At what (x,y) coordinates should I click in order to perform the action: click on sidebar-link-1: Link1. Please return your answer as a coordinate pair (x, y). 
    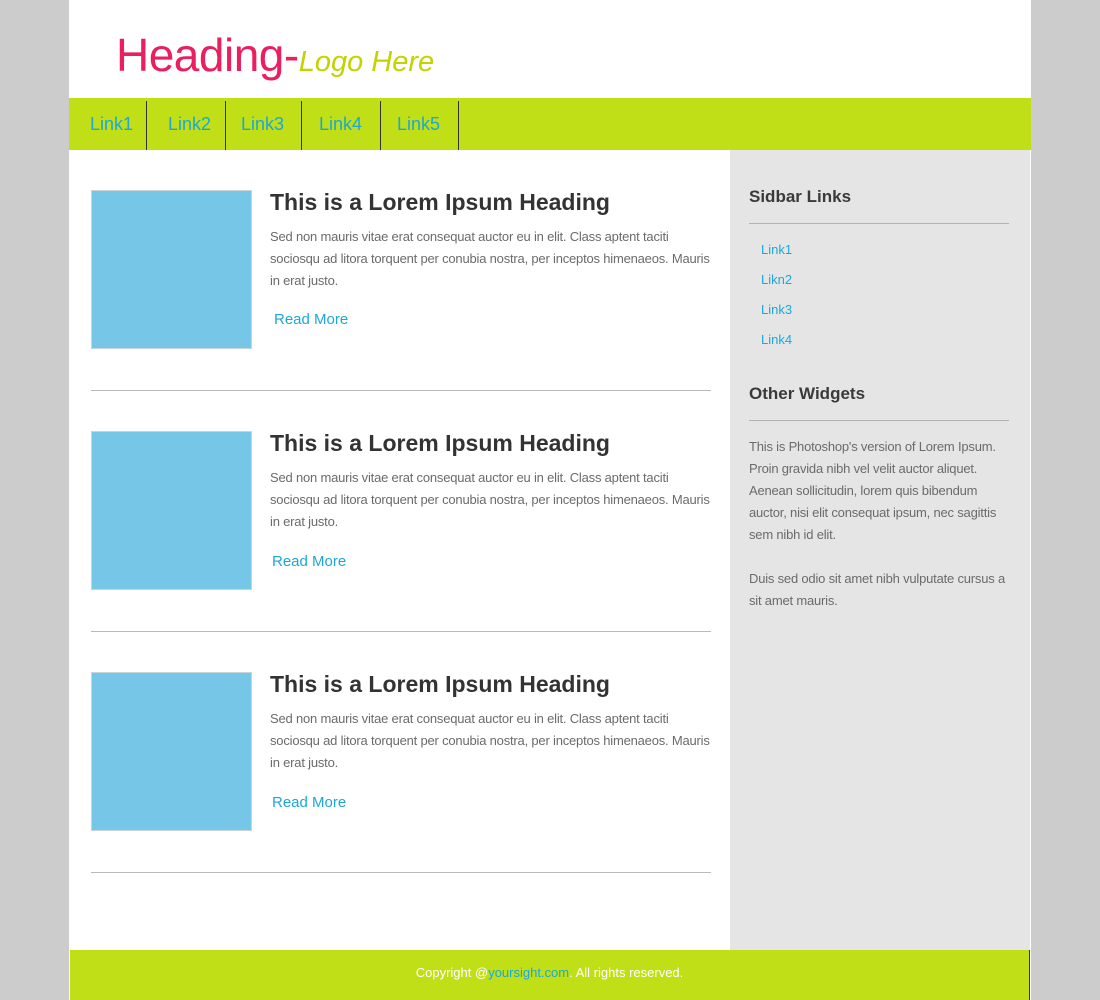
    Looking at the image, I should click on (776, 249).